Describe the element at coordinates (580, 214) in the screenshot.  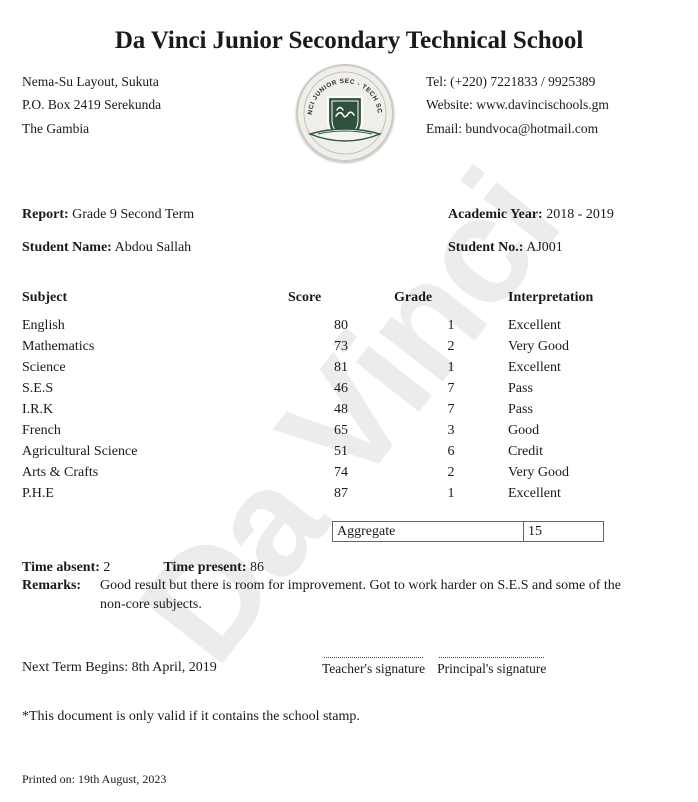
I see `academic-year-value: 2018 - 2019` at that location.